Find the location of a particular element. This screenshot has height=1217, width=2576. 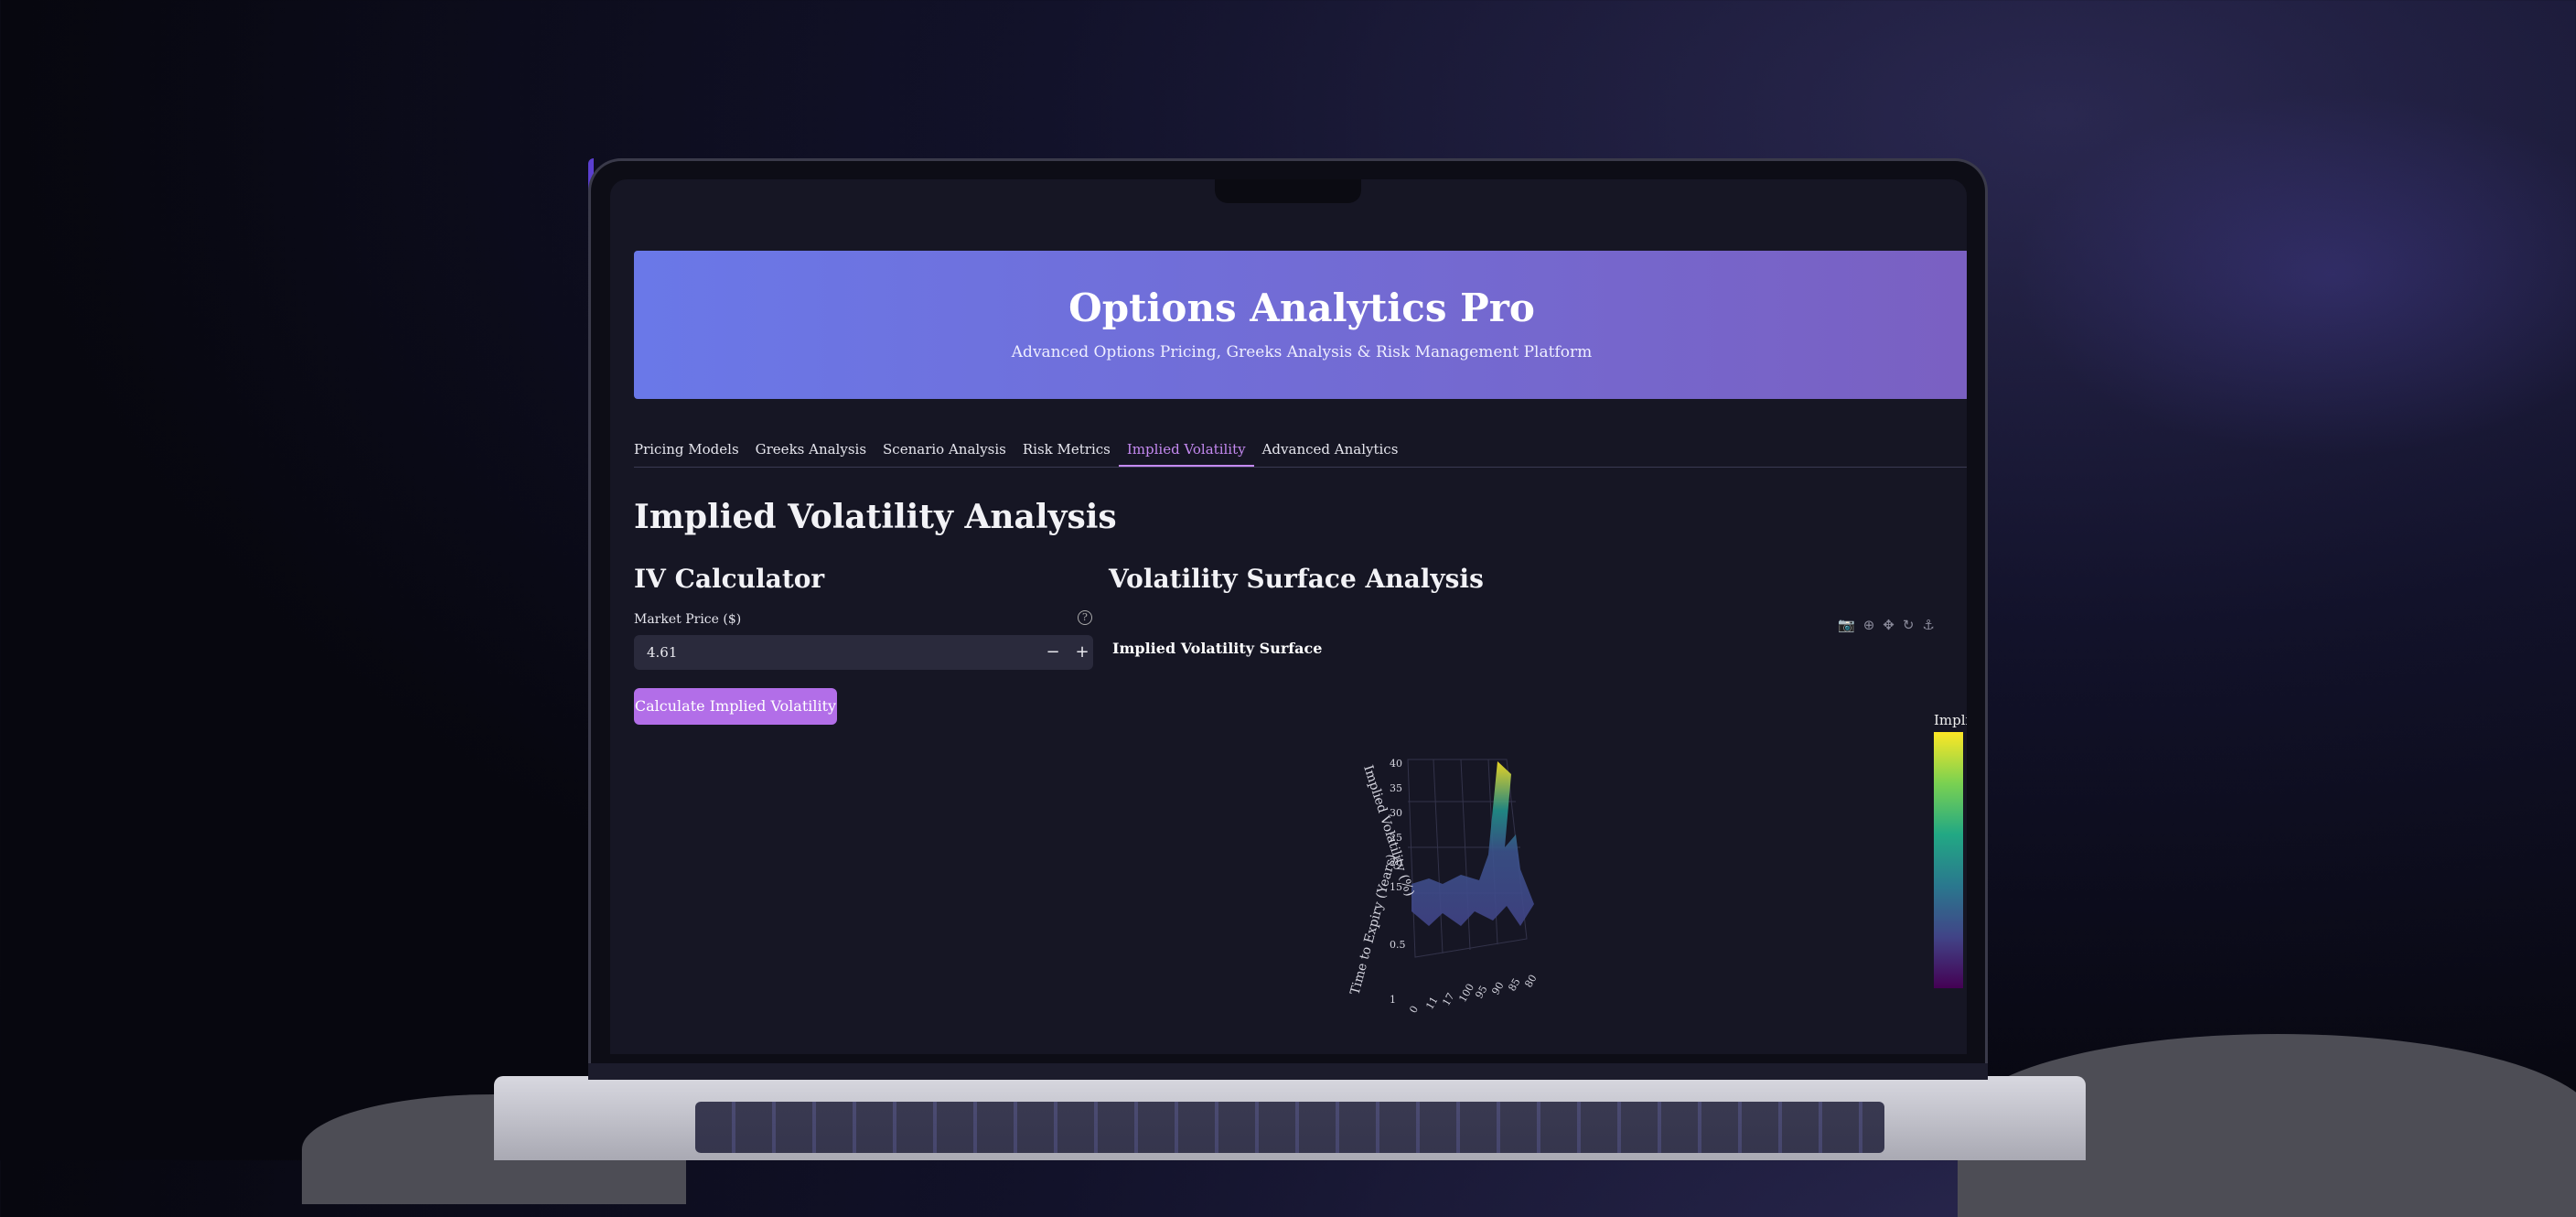

camera-icon: 📷 is located at coordinates (1847, 625).